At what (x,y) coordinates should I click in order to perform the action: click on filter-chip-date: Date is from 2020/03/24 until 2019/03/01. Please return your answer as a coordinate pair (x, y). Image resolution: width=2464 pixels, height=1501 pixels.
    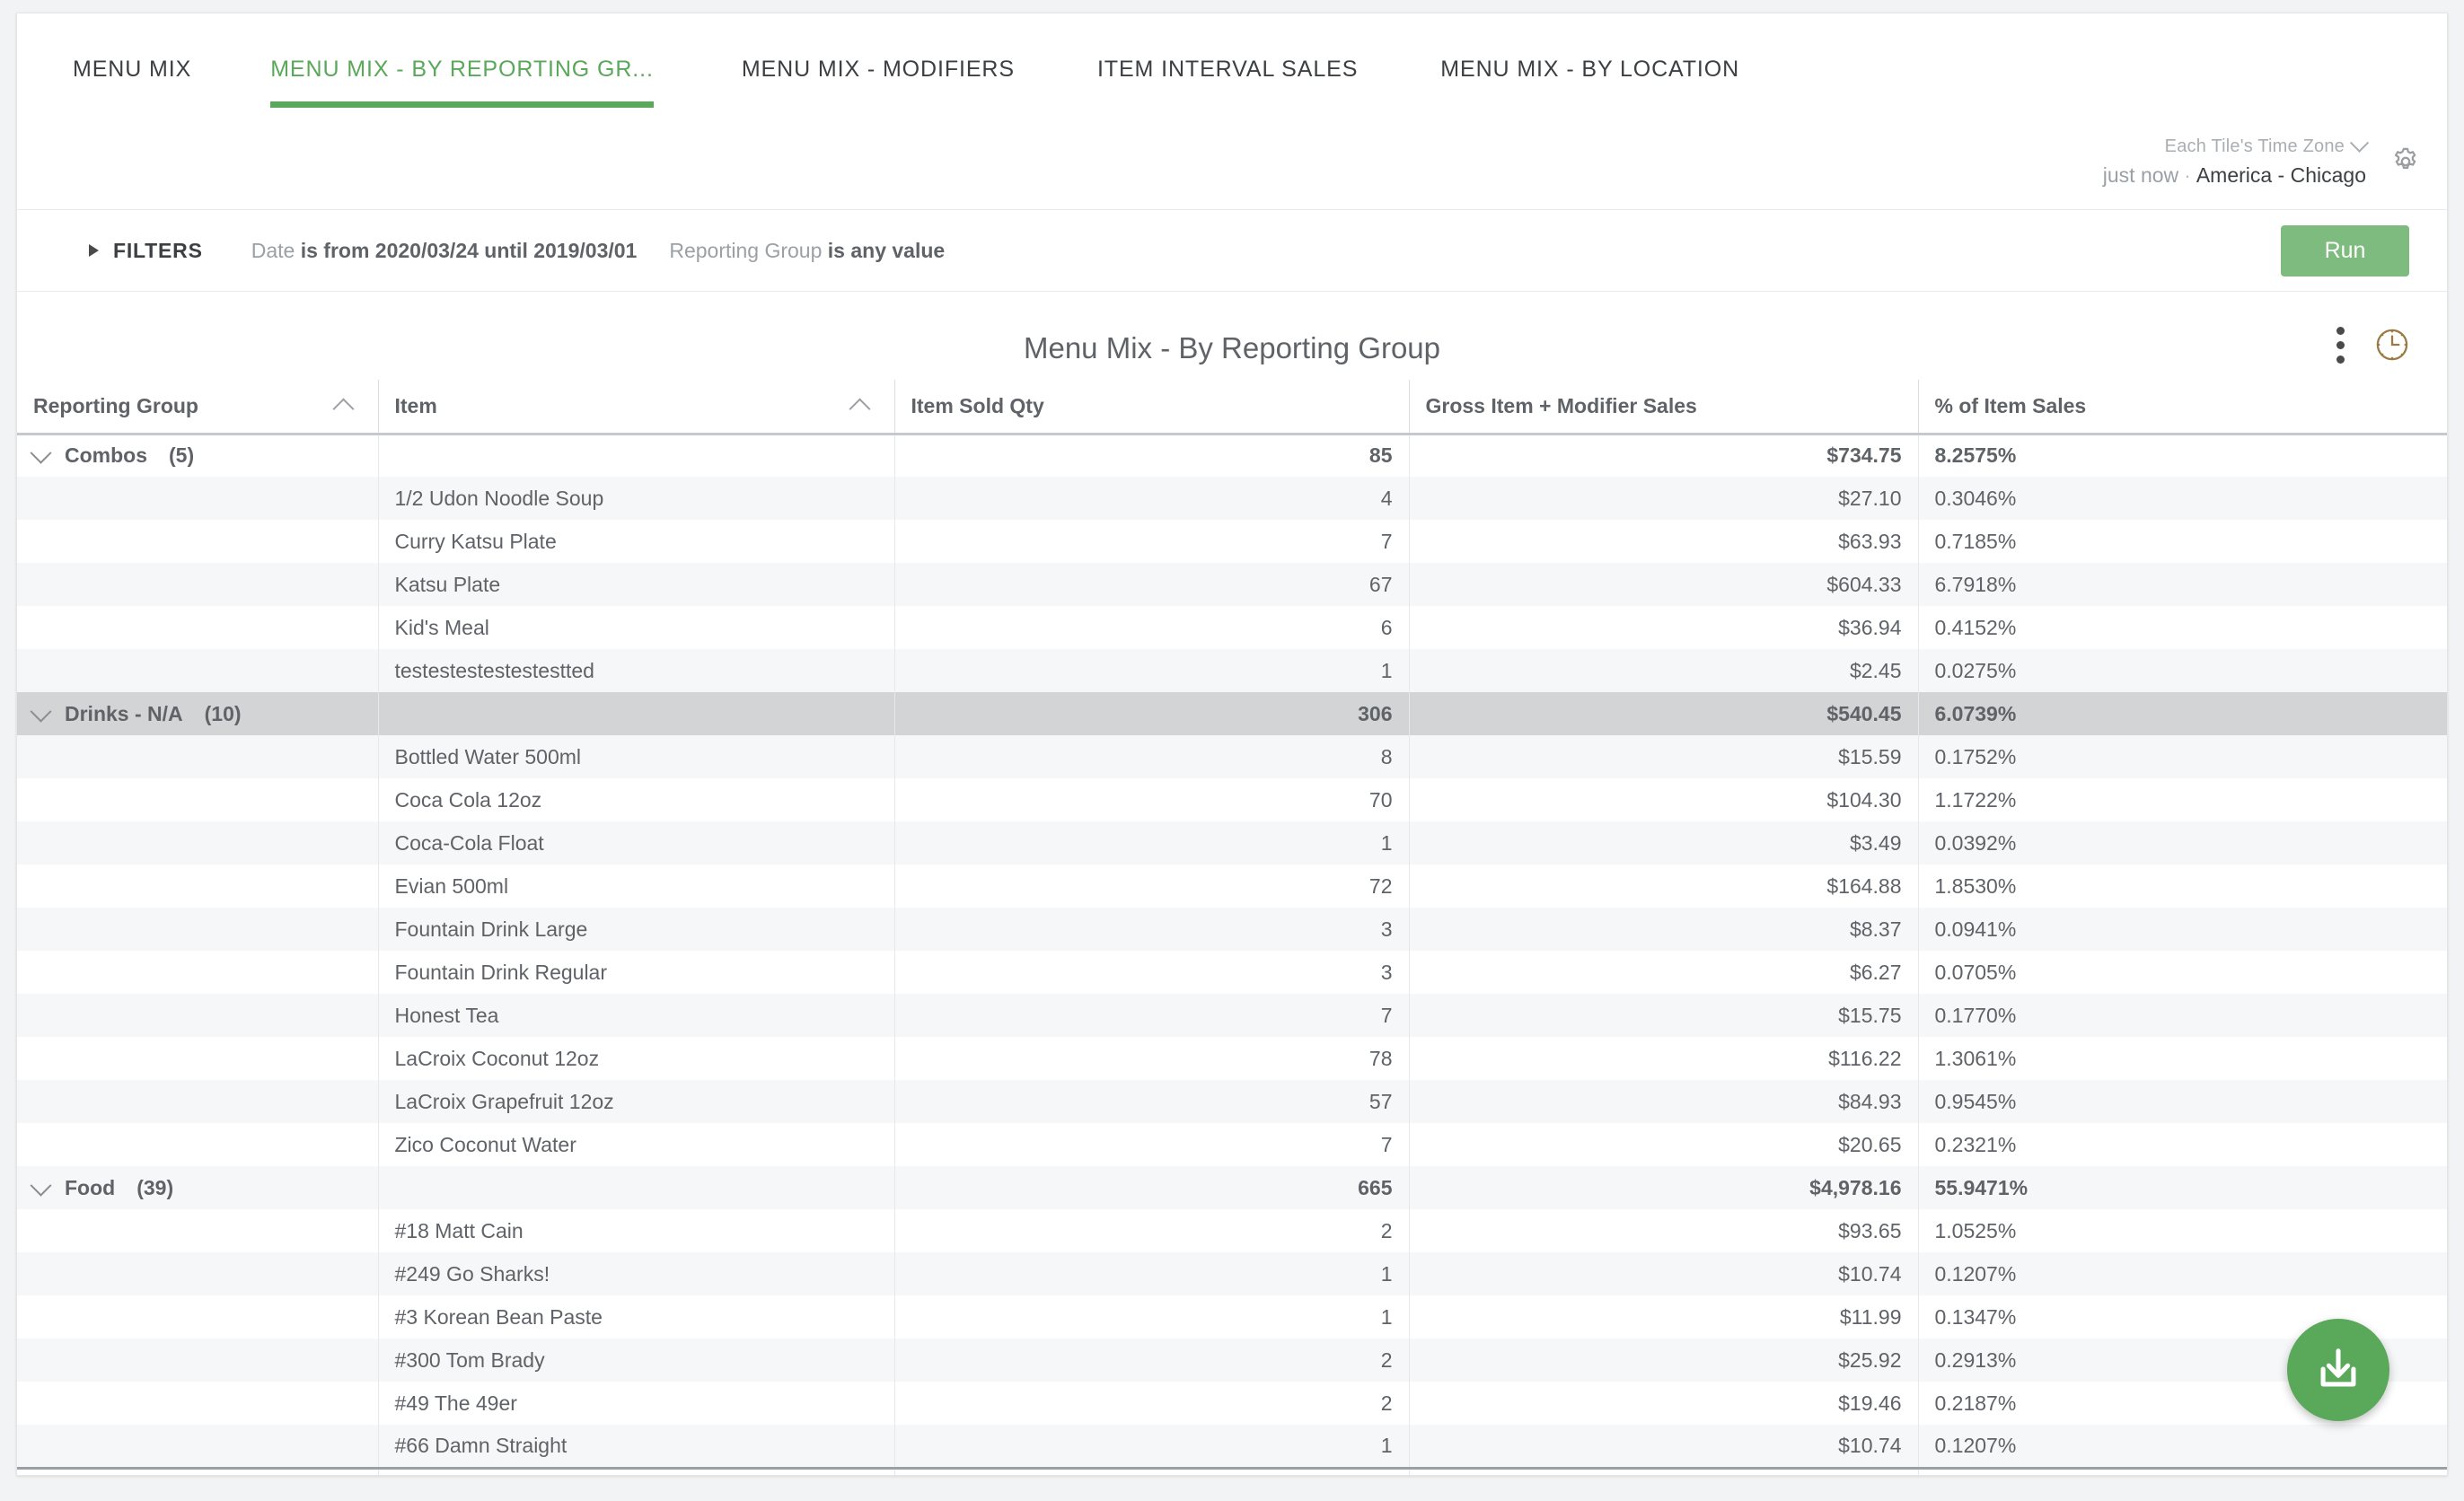
    Looking at the image, I should click on (444, 251).